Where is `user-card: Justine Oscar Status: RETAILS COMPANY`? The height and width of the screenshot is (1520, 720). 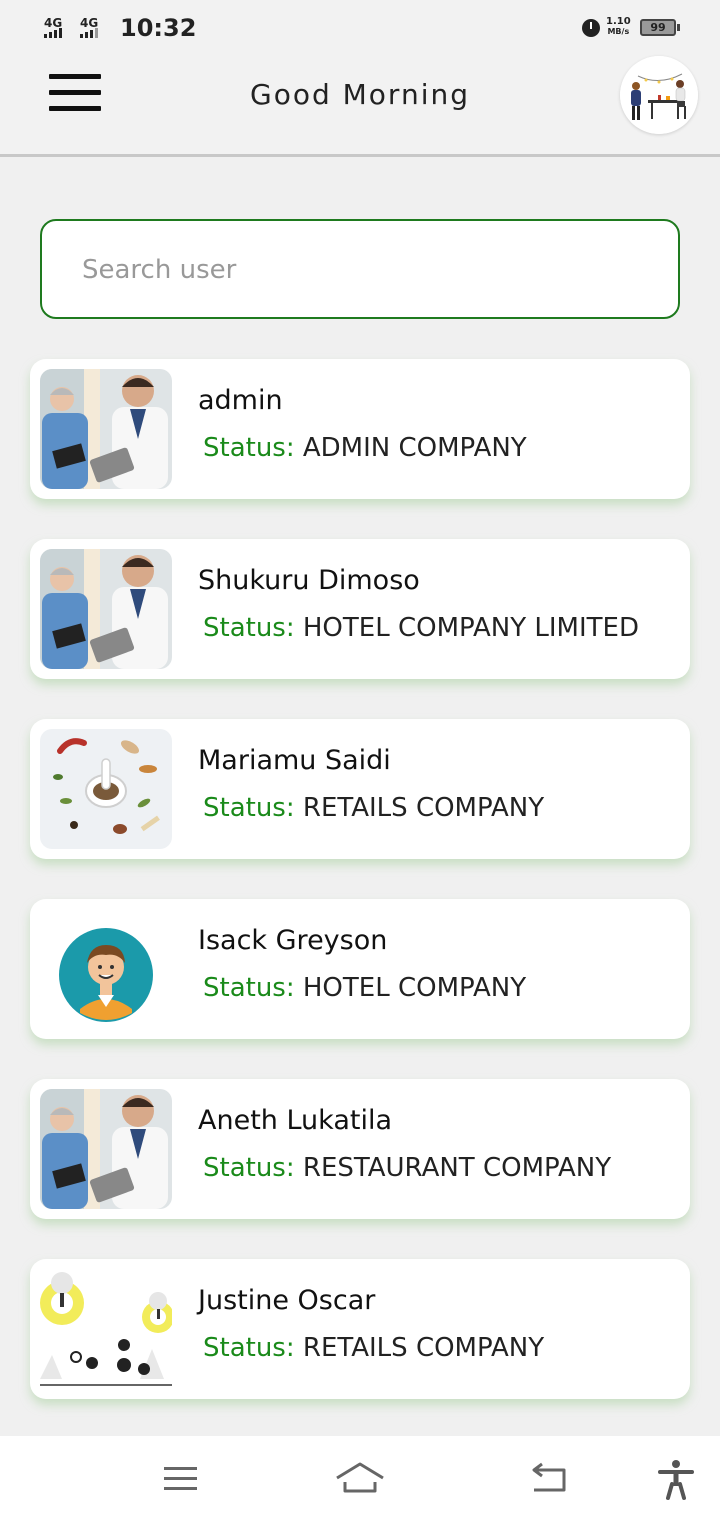
user-card: Justine Oscar Status: RETAILS COMPANY is located at coordinates (360, 1329).